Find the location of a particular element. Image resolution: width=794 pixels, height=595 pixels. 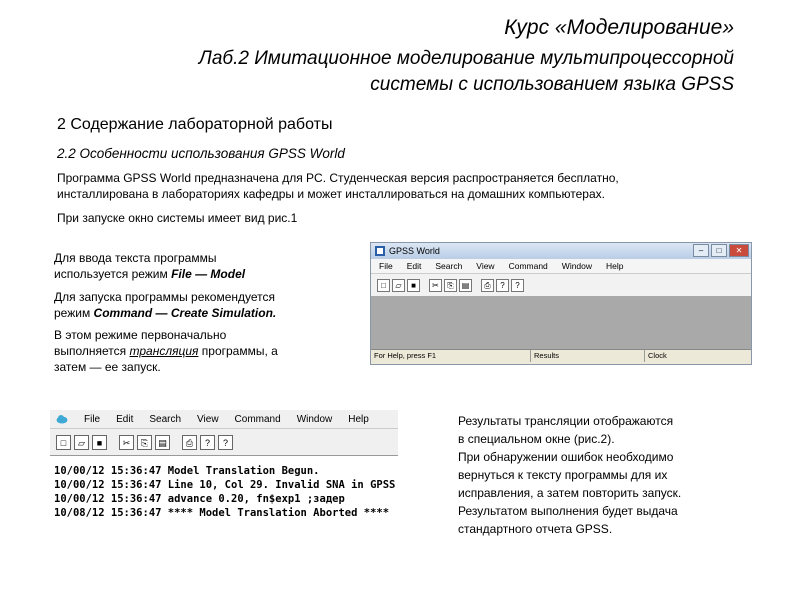

model-mode-line-1: Для ввода текста программы is located at coordinates (135, 258).